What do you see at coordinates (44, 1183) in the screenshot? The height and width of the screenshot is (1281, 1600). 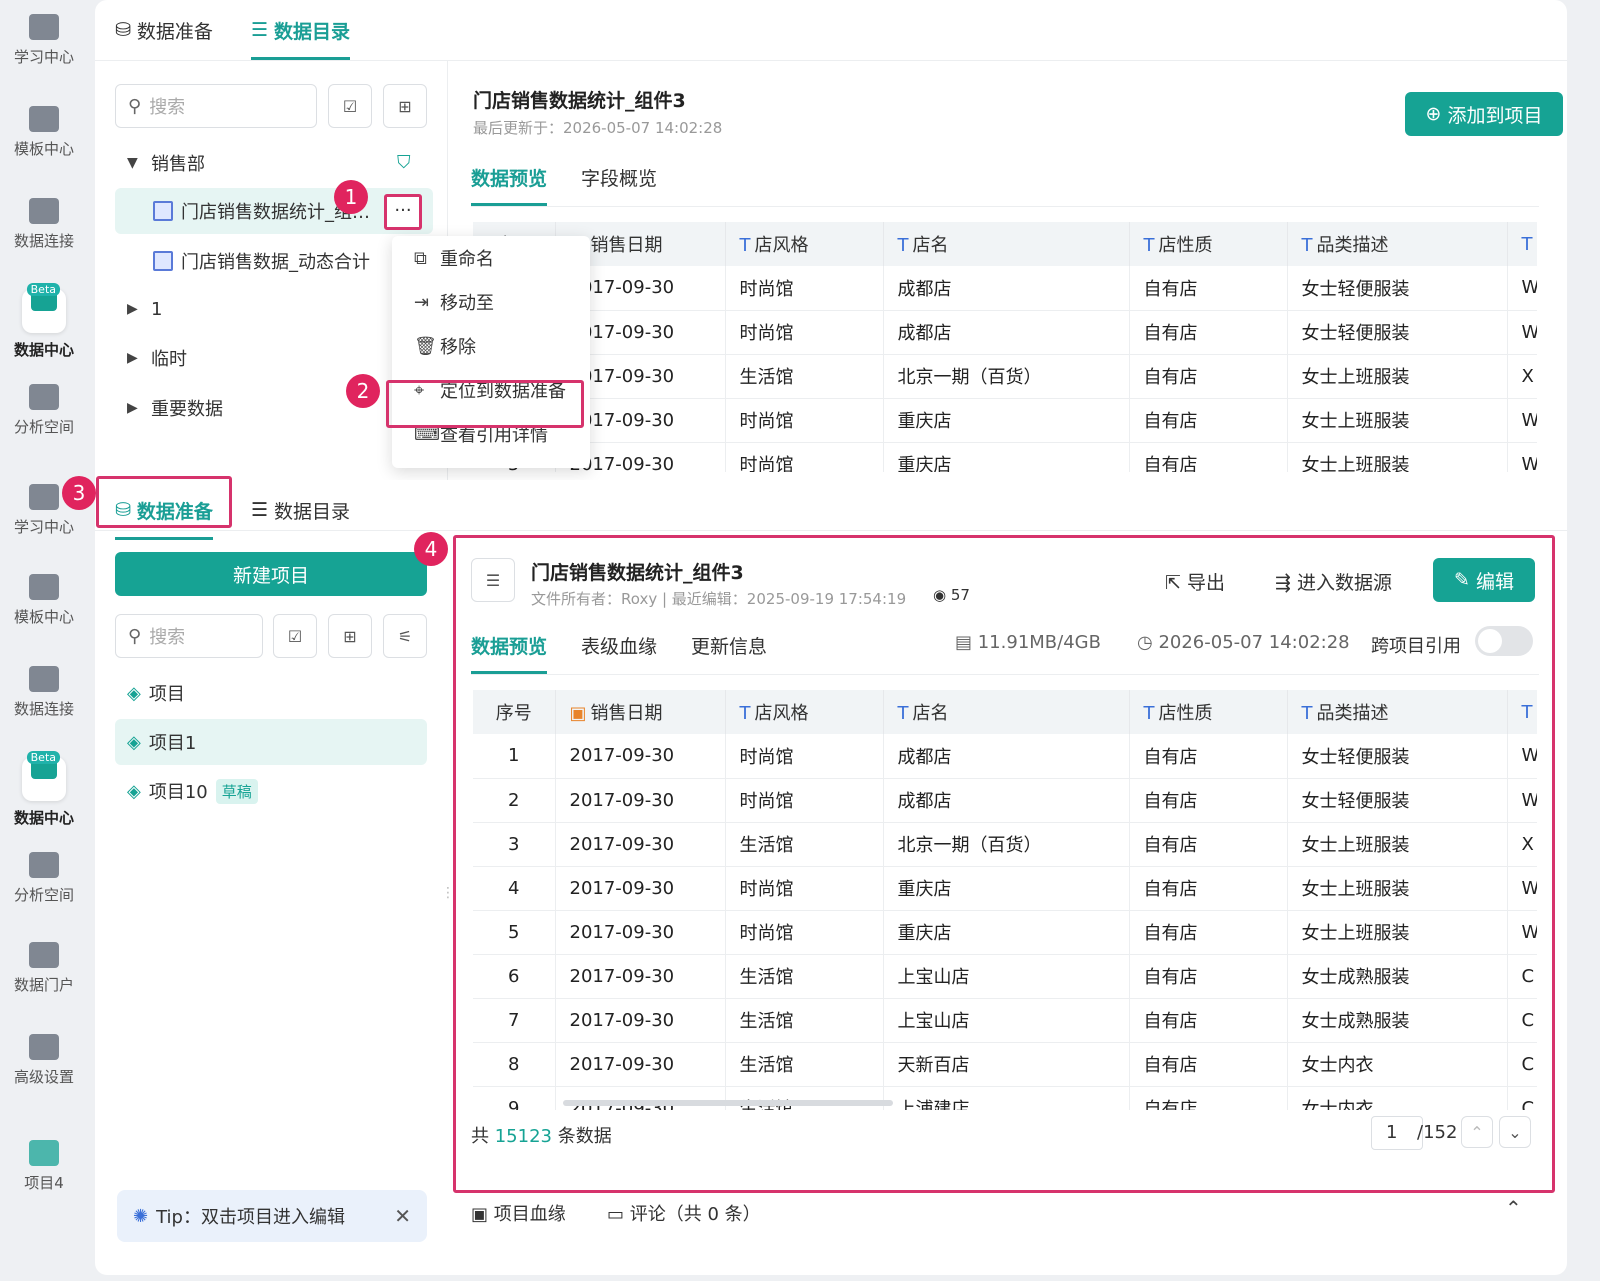 I see `nav-label: 项目4` at bounding box center [44, 1183].